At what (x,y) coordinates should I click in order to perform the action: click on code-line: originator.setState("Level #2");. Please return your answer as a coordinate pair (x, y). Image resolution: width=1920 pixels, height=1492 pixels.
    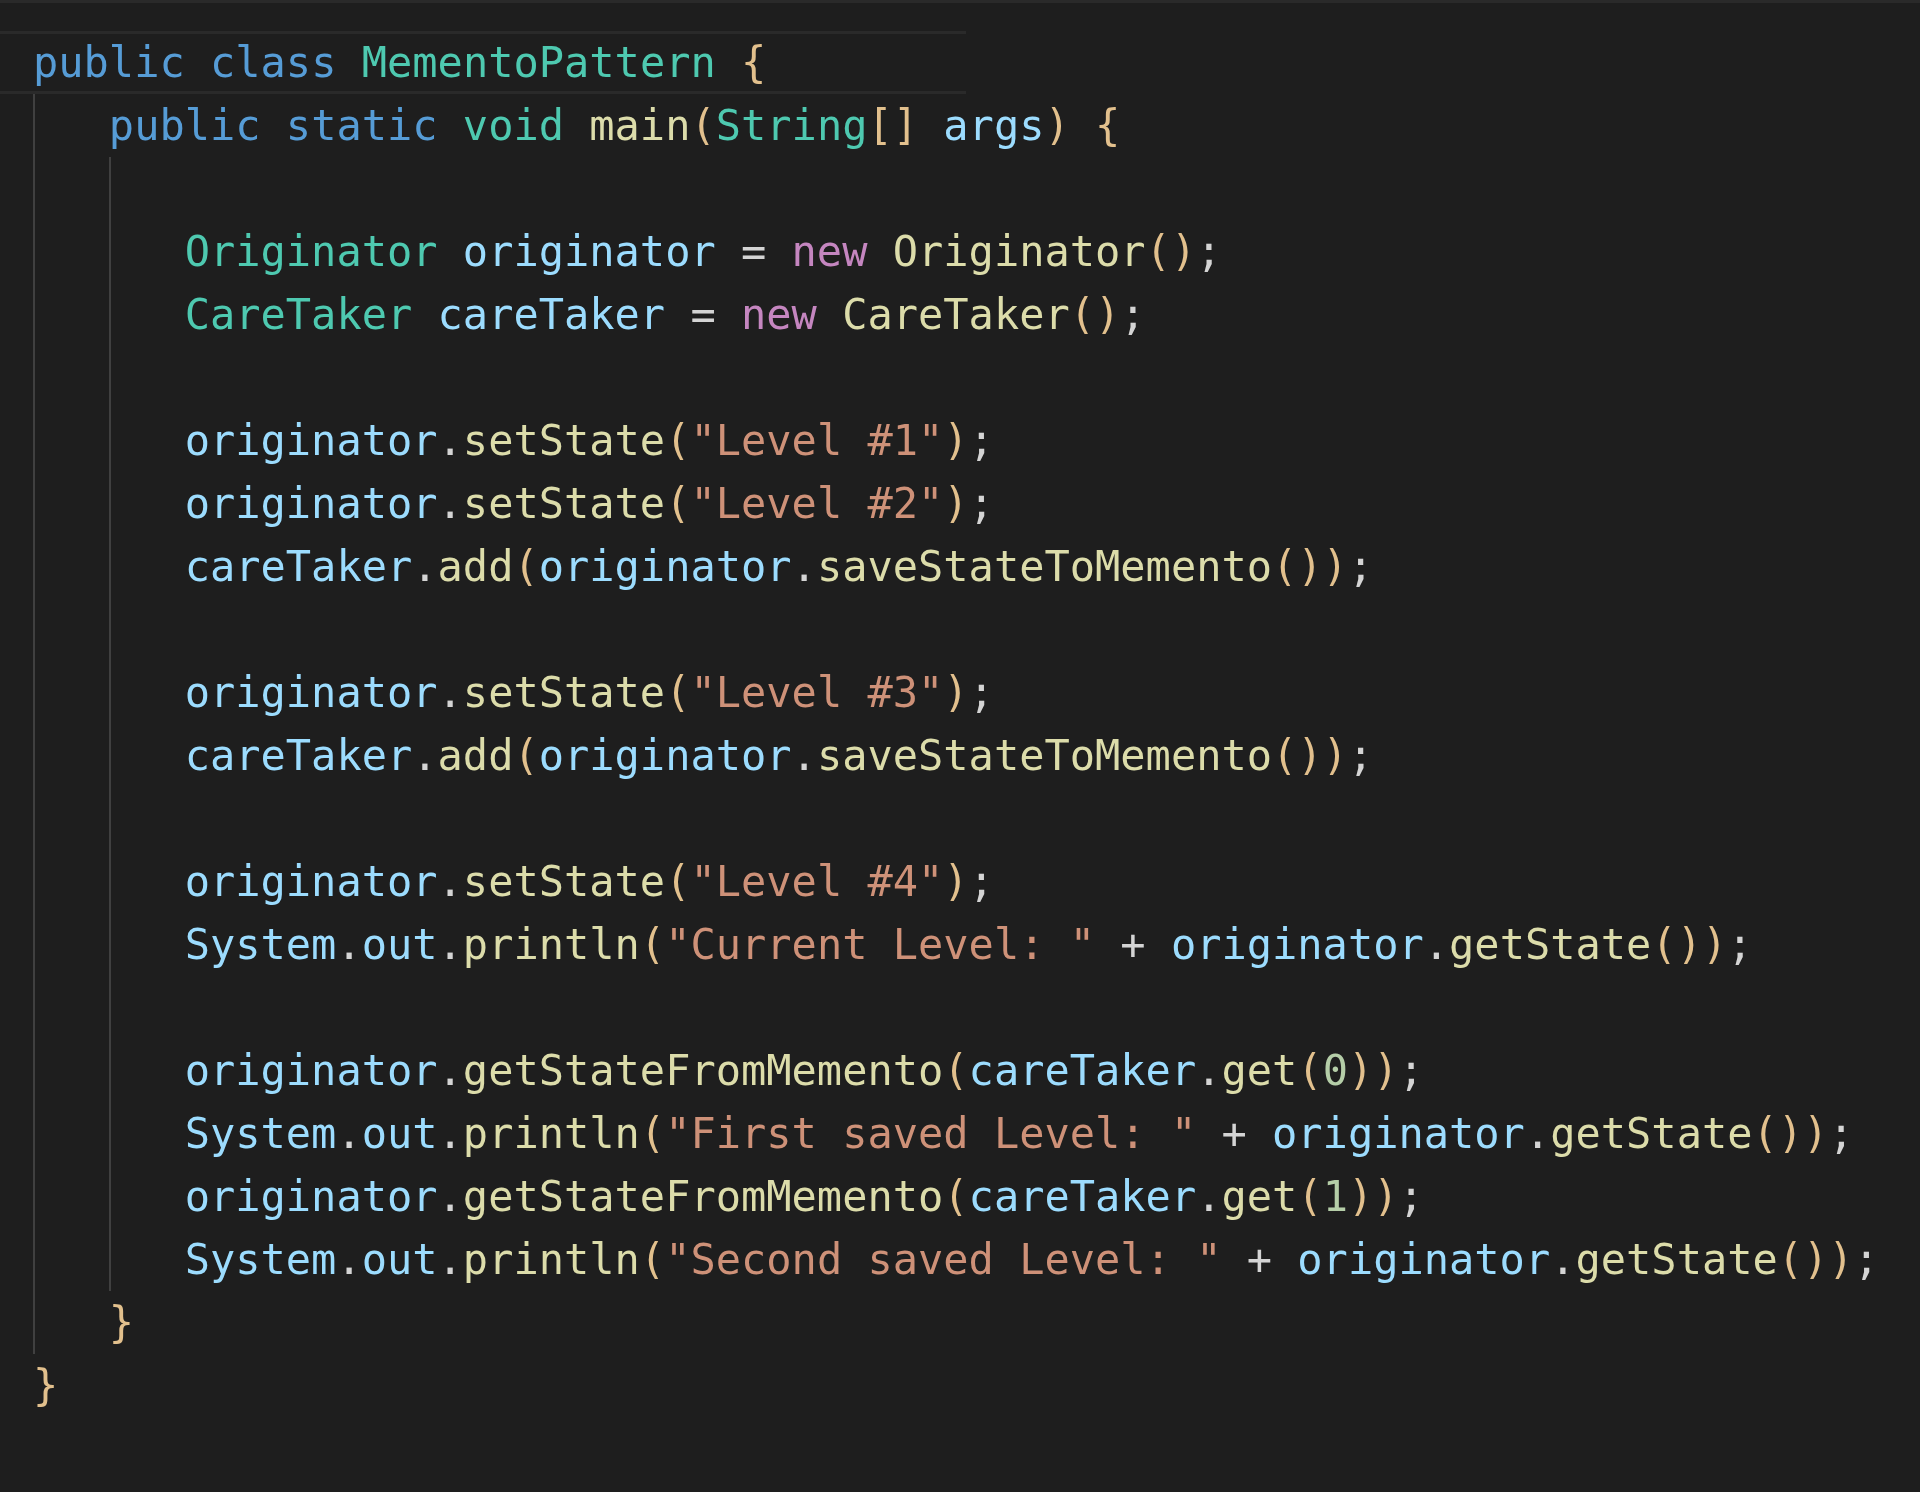
    Looking at the image, I should click on (589, 504).